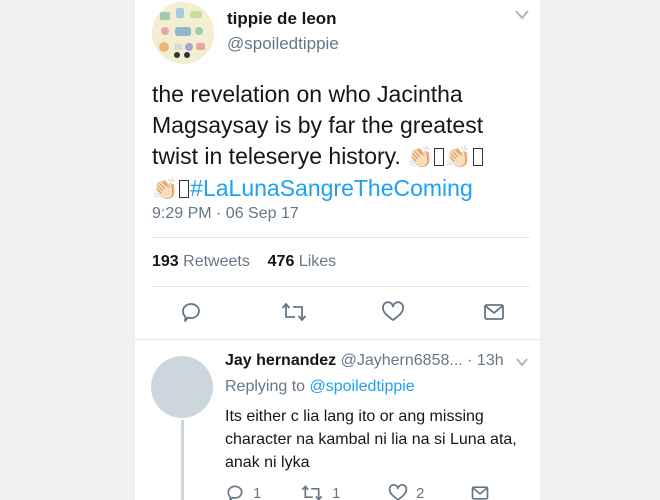 This screenshot has height=500, width=660. I want to click on reply-time: · 13h, so click(485, 360).